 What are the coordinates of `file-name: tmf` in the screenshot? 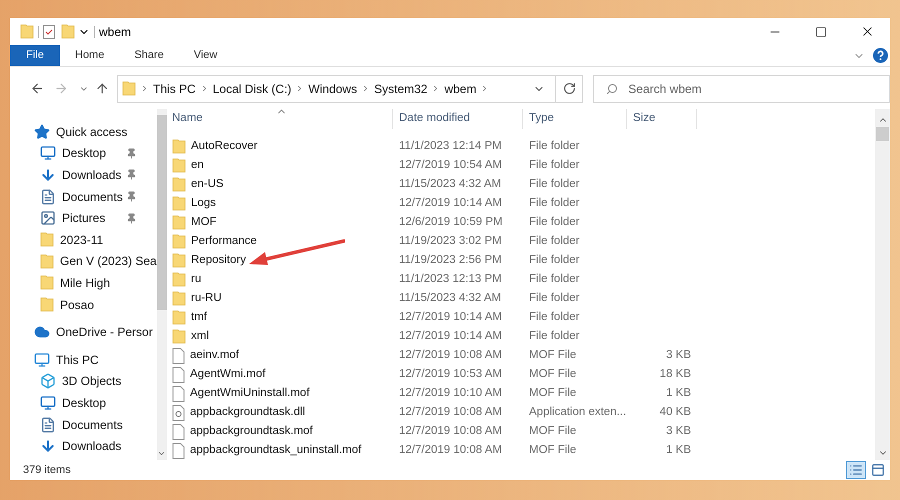 It's located at (199, 317).